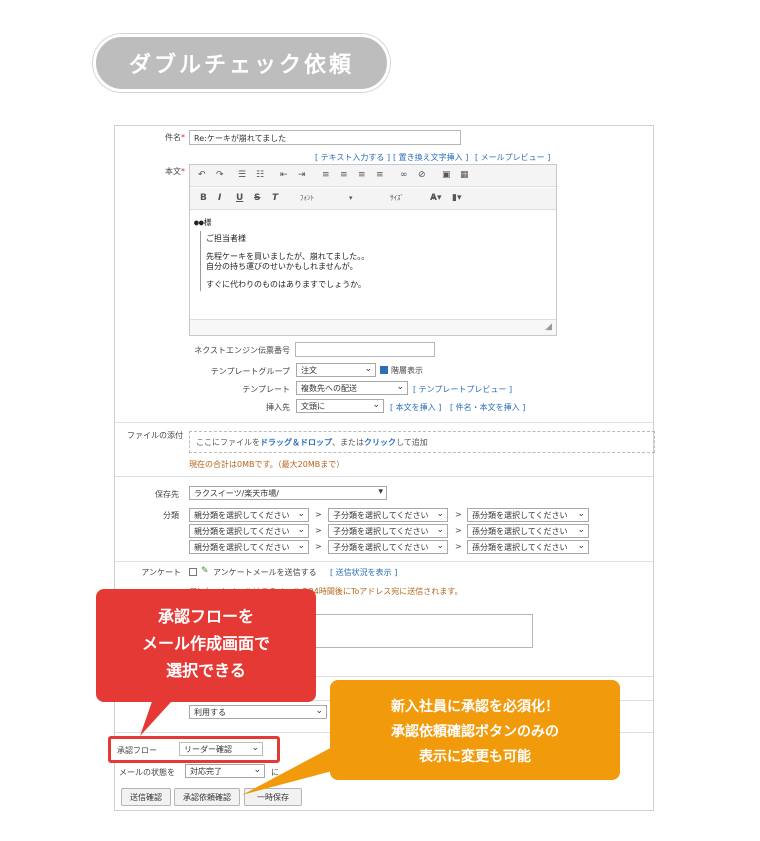  Describe the element at coordinates (257, 198) in the screenshot. I see `strikethrough-icon: S` at that location.